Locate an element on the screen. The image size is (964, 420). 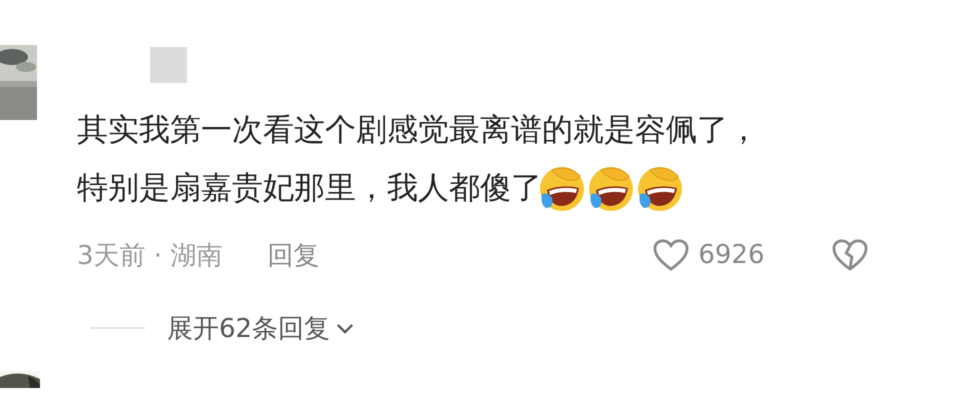
like-icon is located at coordinates (671, 255).